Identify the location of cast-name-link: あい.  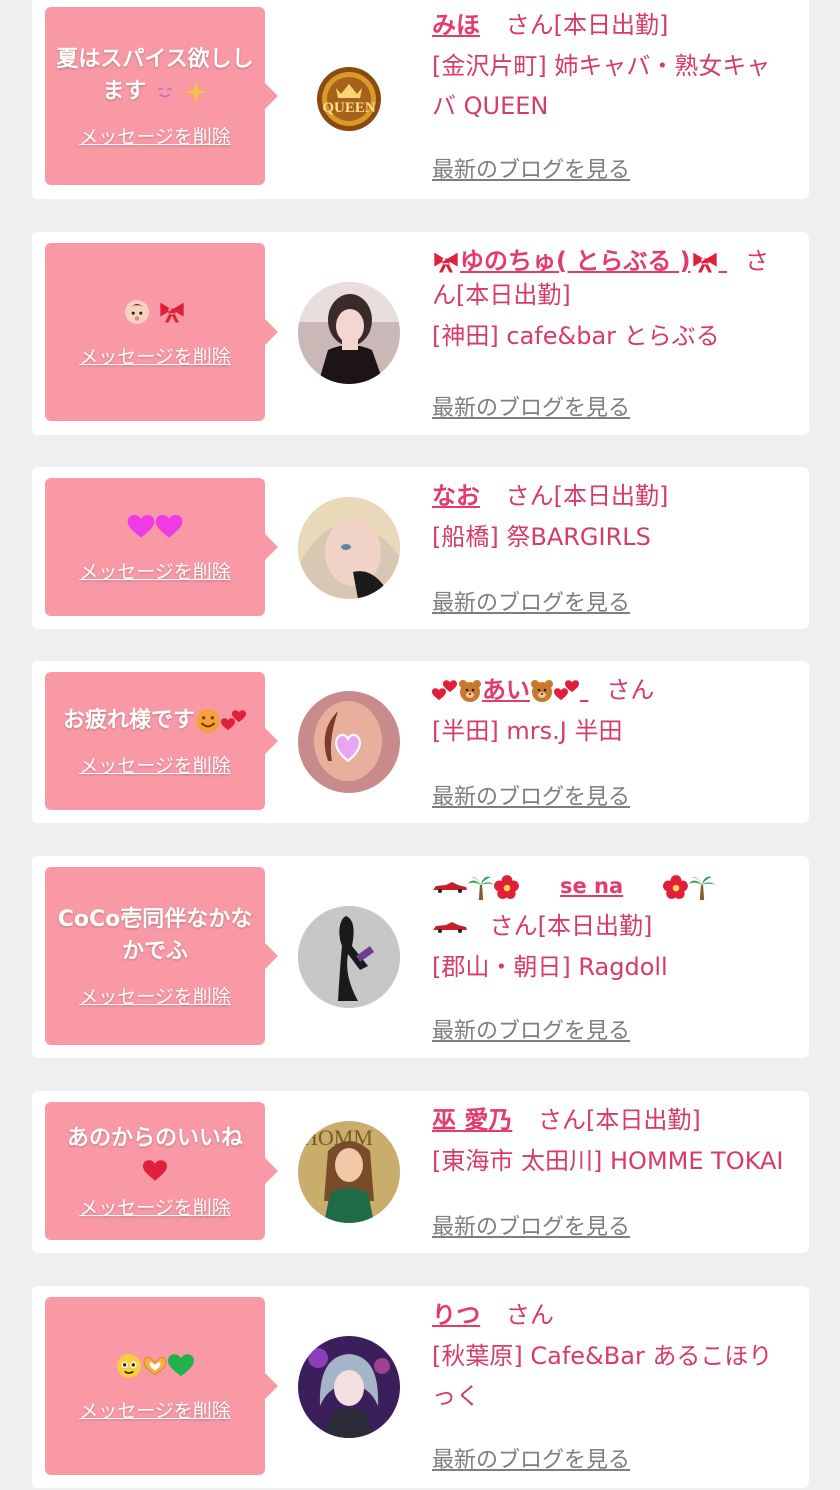
(510, 690).